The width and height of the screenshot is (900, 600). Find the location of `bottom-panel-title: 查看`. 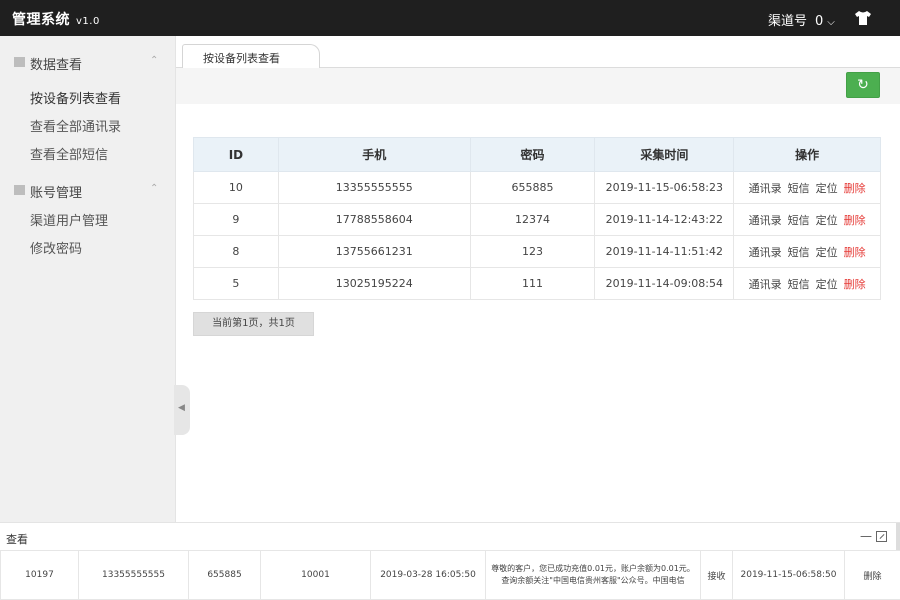

bottom-panel-title: 查看 is located at coordinates (17, 539).